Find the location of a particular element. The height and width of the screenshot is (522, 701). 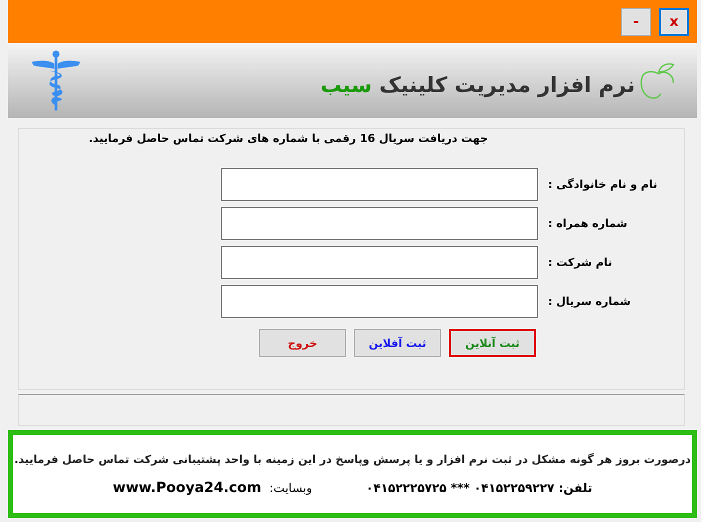

field-label: نام شرکت : is located at coordinates (581, 262).